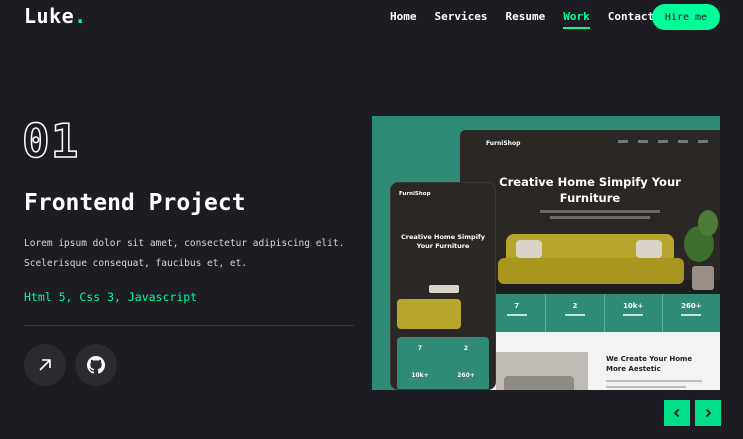 Image resolution: width=743 pixels, height=439 pixels. I want to click on hero-line: Creative Home Simpify Your, so click(590, 182).